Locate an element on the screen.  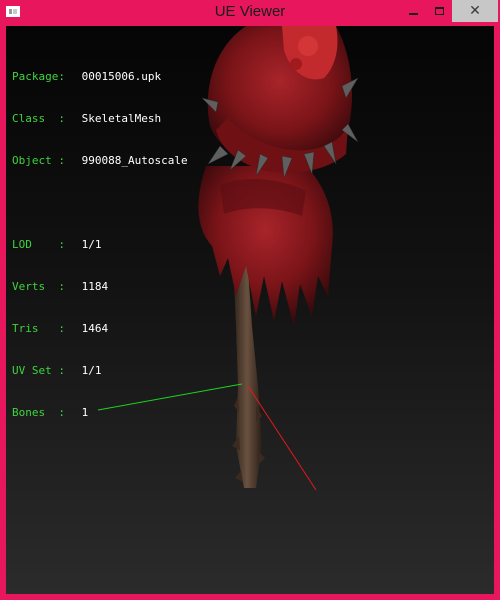
minimize-icon is located at coordinates (413, 14).